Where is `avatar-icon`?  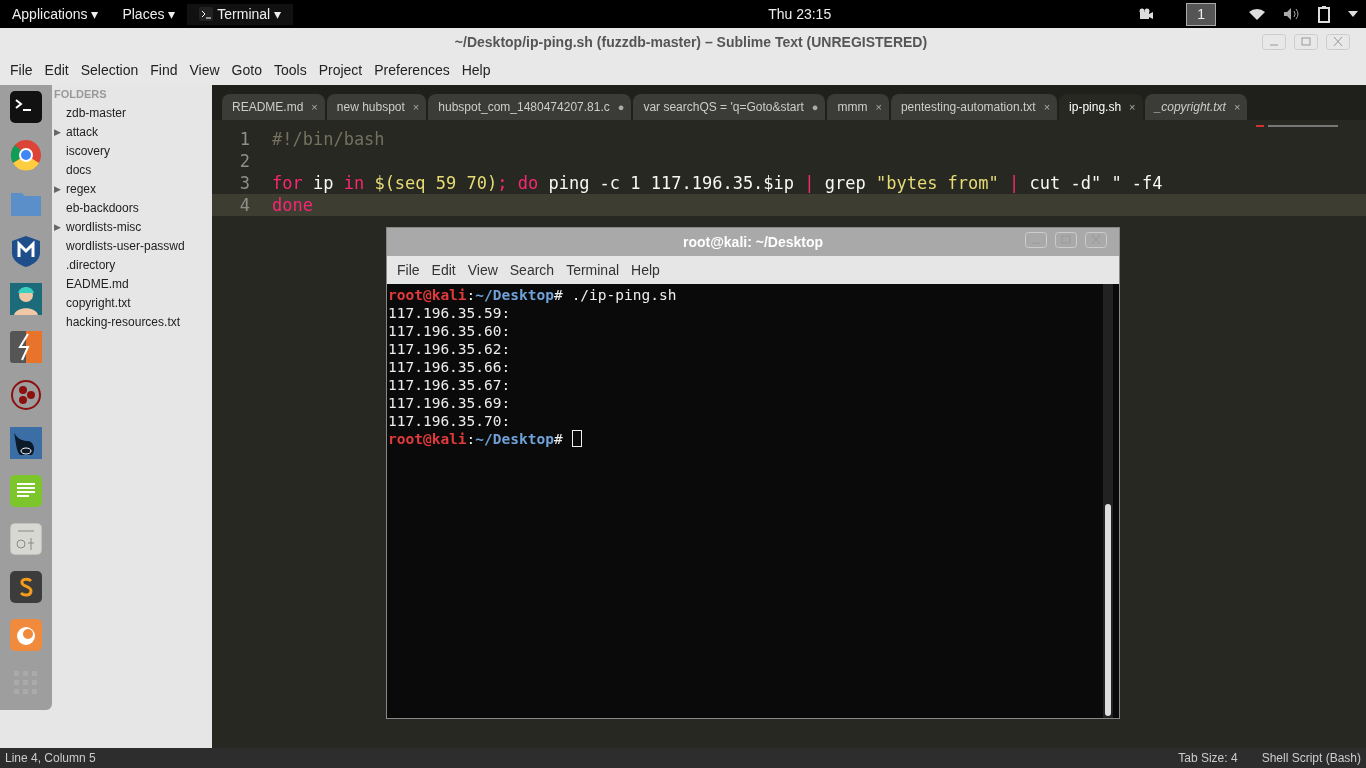
avatar-icon is located at coordinates (26, 299).